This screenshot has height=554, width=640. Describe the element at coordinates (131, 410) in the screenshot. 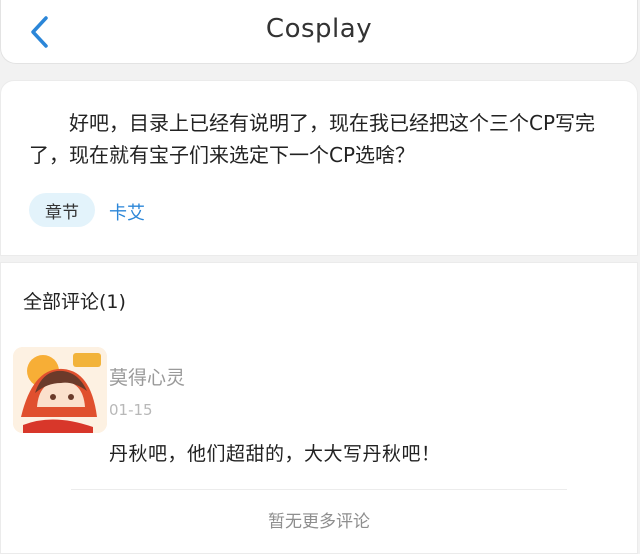

I see `comment-date: 01-15` at that location.